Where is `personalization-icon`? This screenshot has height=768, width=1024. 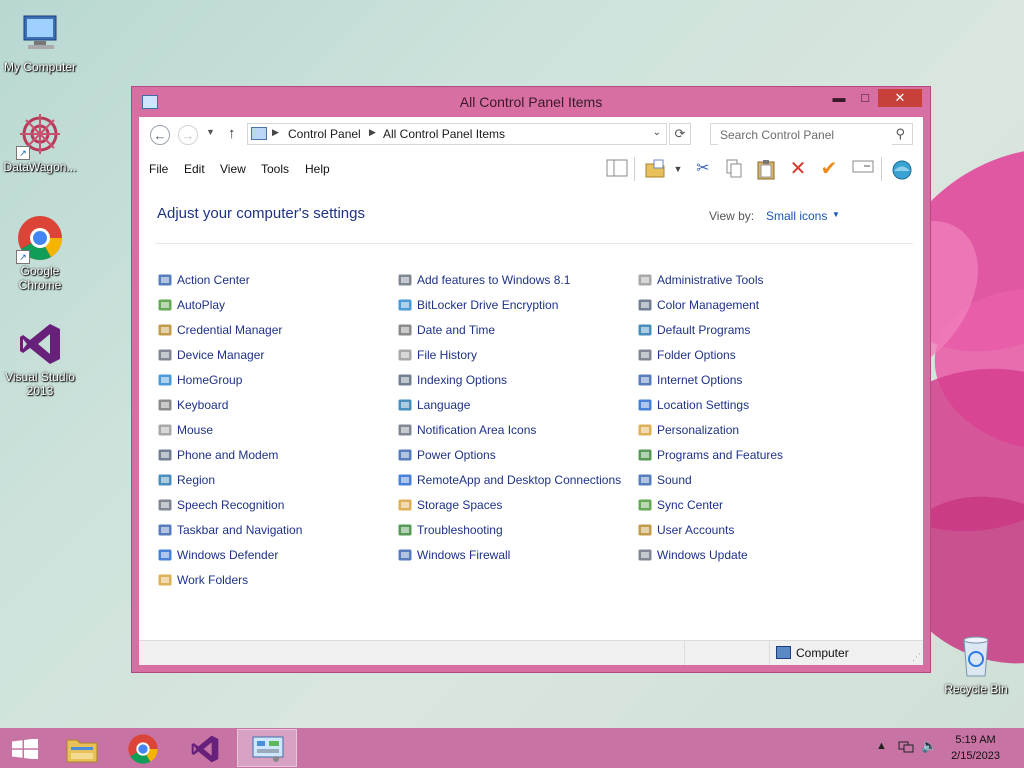
personalization-icon is located at coordinates (645, 430).